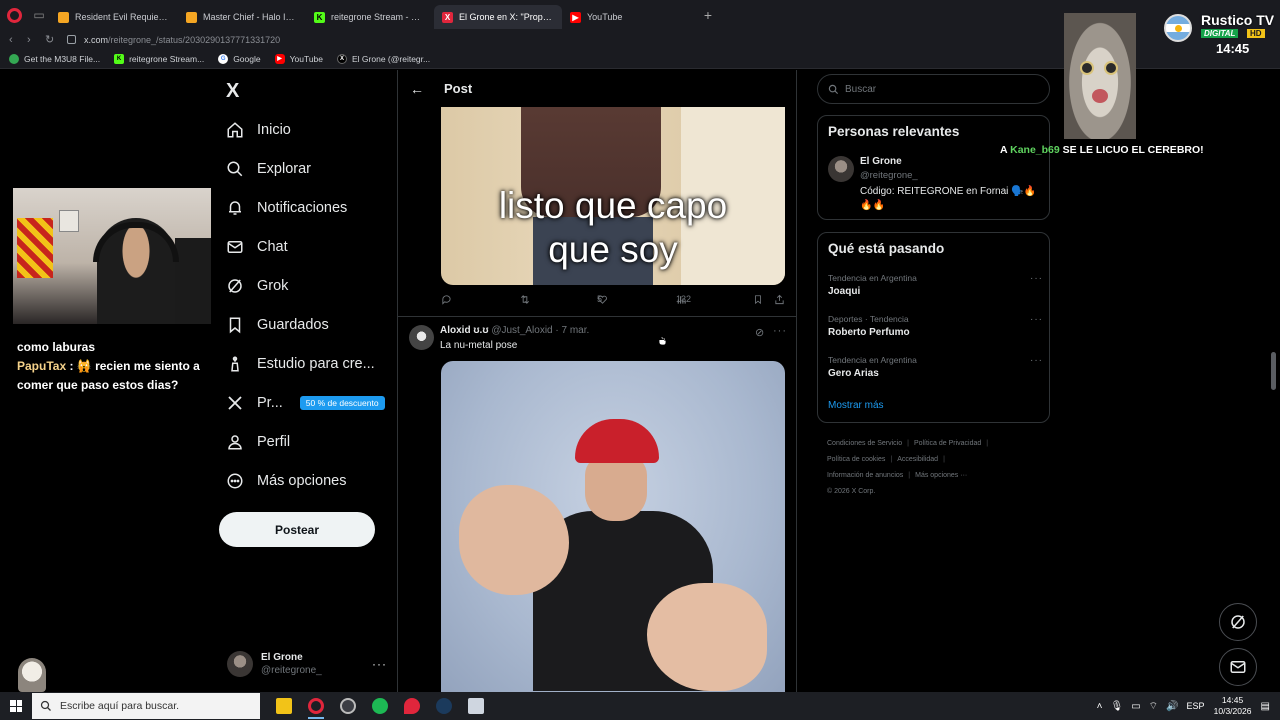  Describe the element at coordinates (307, 664) in the screenshot. I see `account-switcher: El Grone @reitegrone_ ···` at that location.